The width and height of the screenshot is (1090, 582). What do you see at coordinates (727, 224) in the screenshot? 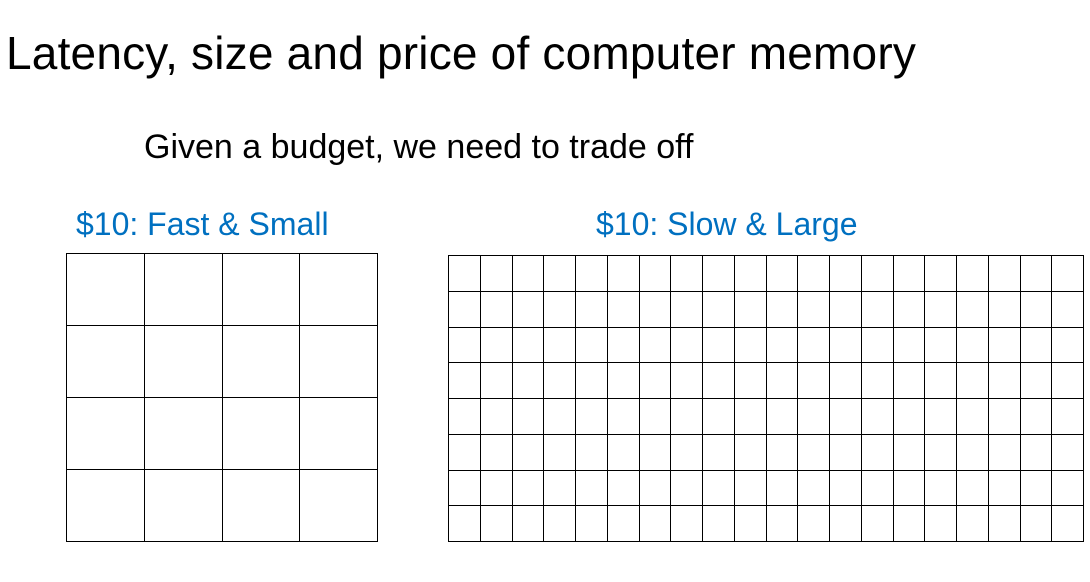
I see `slow-large-label: $10: Slow & Large` at bounding box center [727, 224].